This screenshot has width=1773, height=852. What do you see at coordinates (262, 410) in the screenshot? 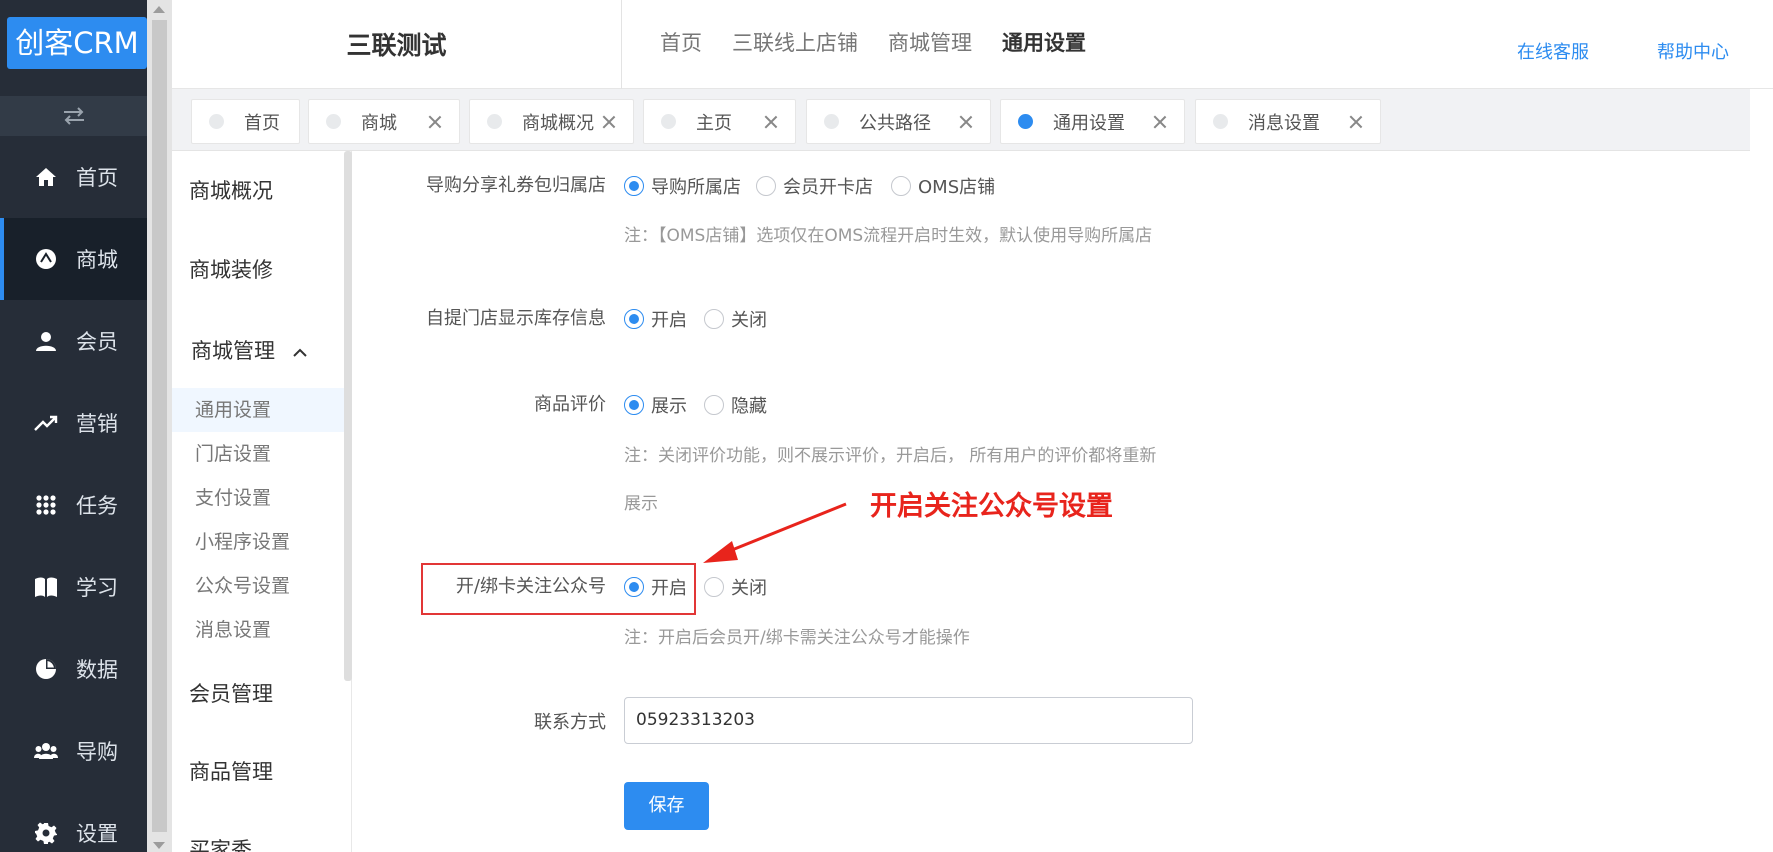
I see `submenu-item-general: 通用设置` at bounding box center [262, 410].